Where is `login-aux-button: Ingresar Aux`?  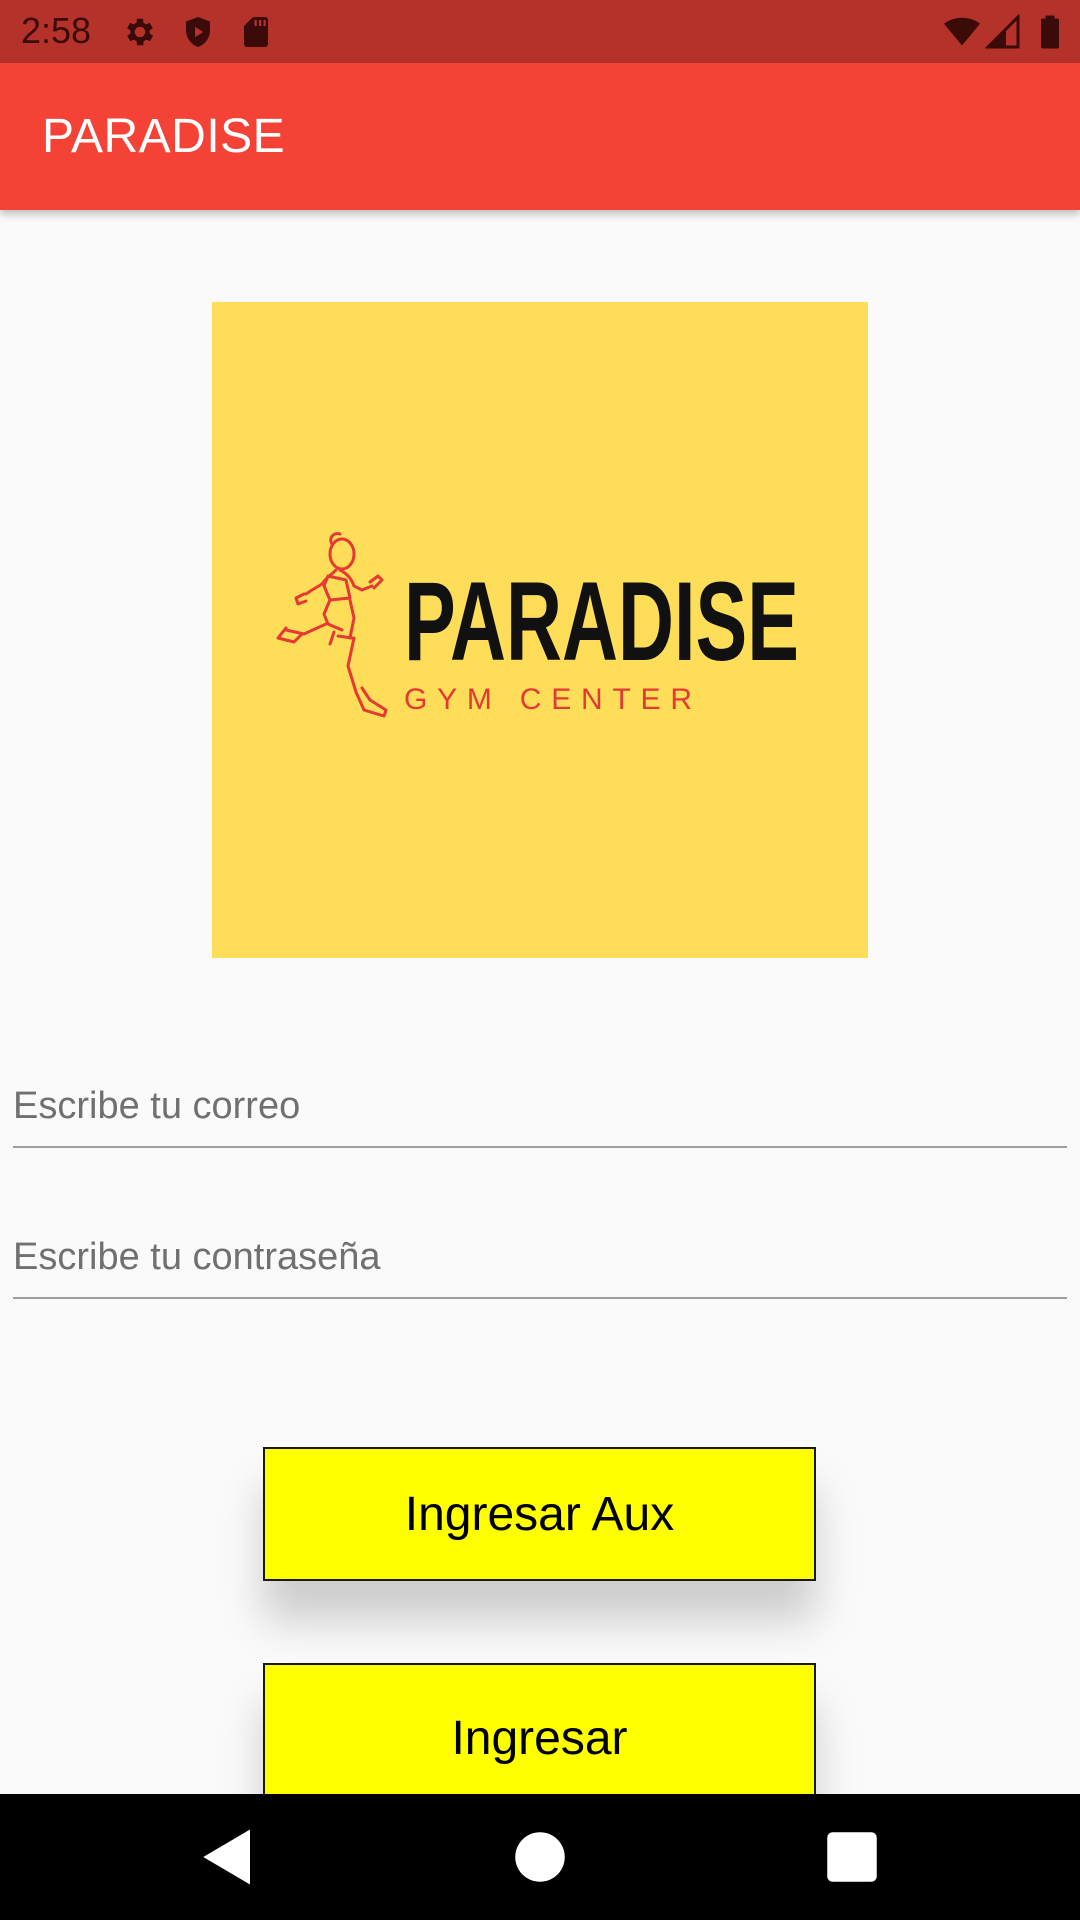 login-aux-button: Ingresar Aux is located at coordinates (539, 1514).